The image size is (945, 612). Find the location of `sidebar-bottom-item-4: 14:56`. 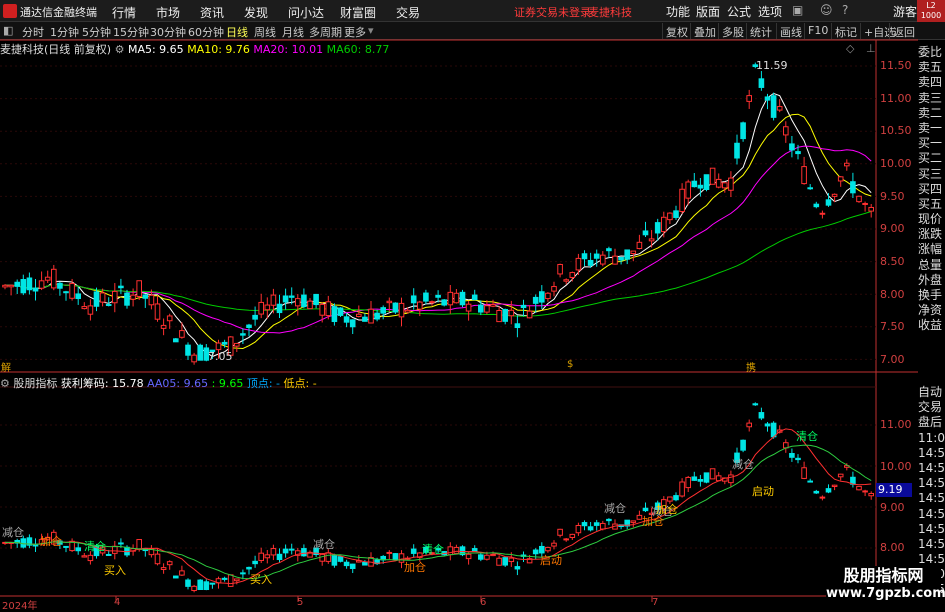

sidebar-bottom-item-4: 14:56 is located at coordinates (931, 453).